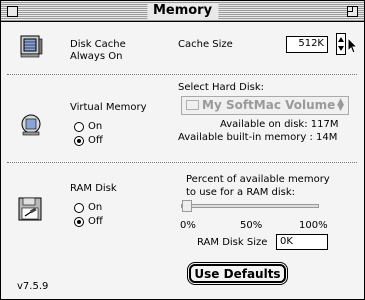 The height and width of the screenshot is (300, 365). Describe the element at coordinates (95, 140) in the screenshot. I see `virtual-memory-off-label: Off` at that location.